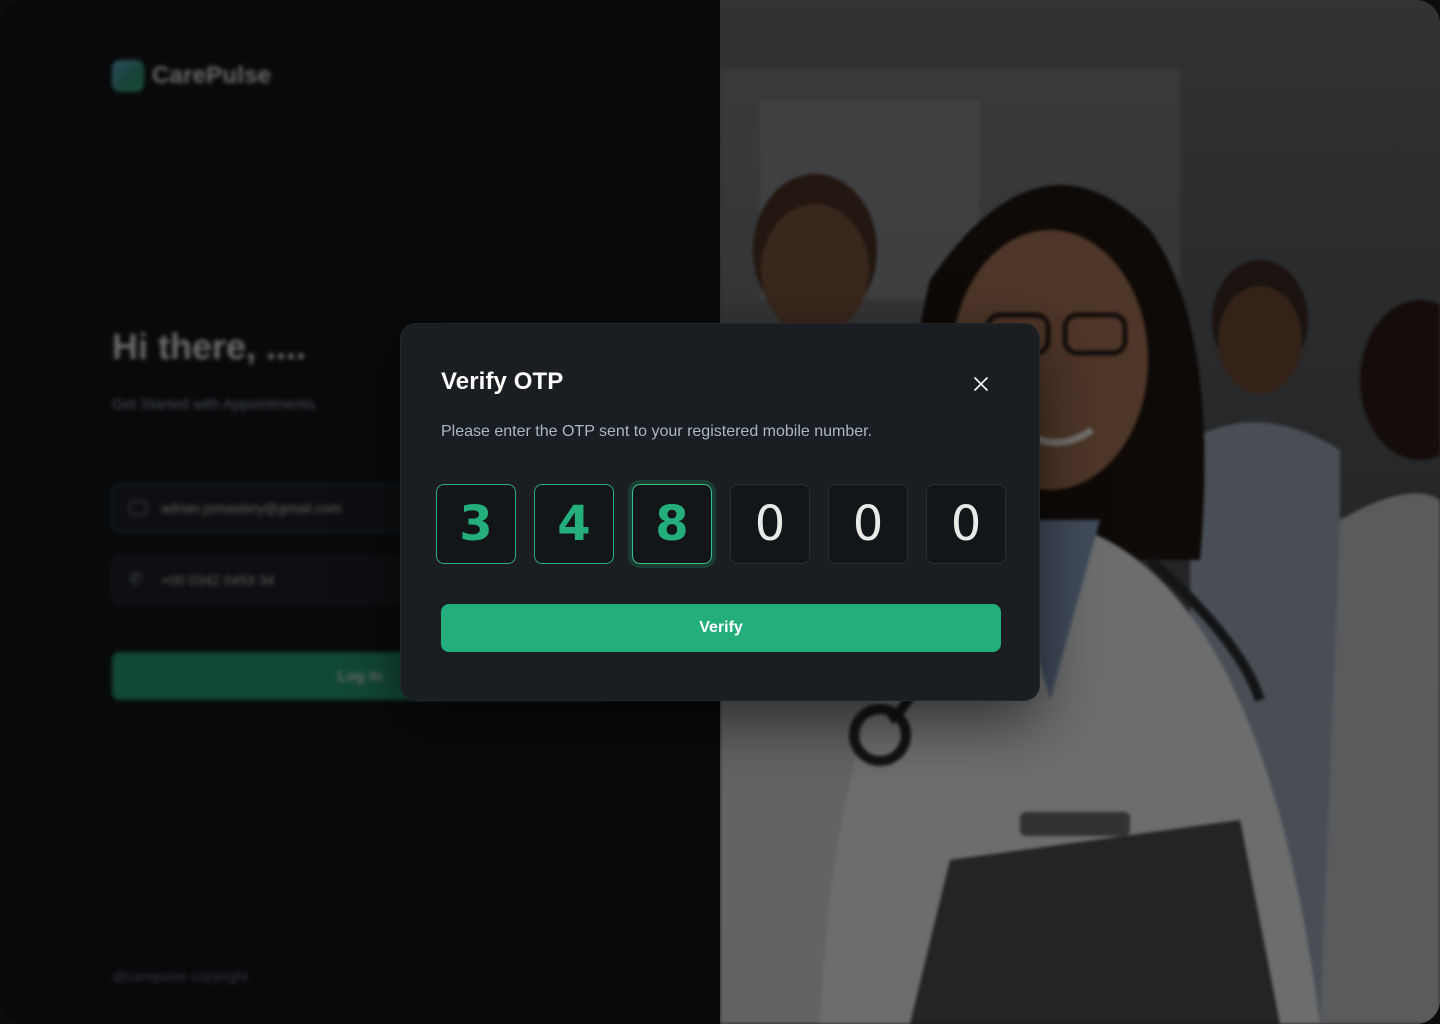 Image resolution: width=1440 pixels, height=1024 pixels. I want to click on otp-digit-2: 4, so click(574, 524).